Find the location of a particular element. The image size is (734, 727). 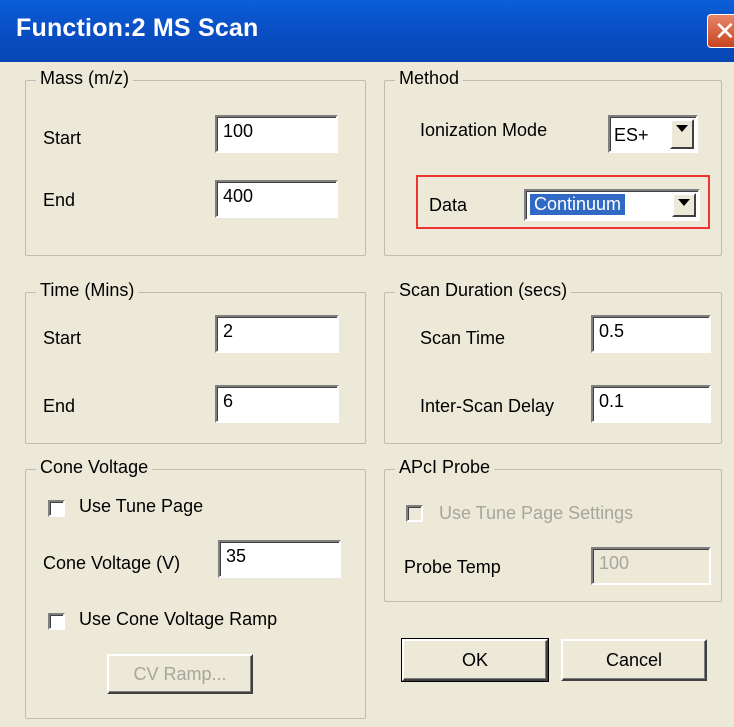

close-button: ✕ is located at coordinates (720, 31).